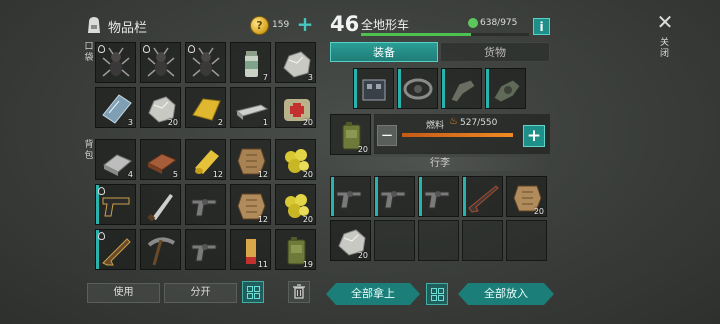 The height and width of the screenshot is (324, 720). Describe the element at coordinates (384, 52) in the screenshot. I see `tab-equipment: 装备` at that location.